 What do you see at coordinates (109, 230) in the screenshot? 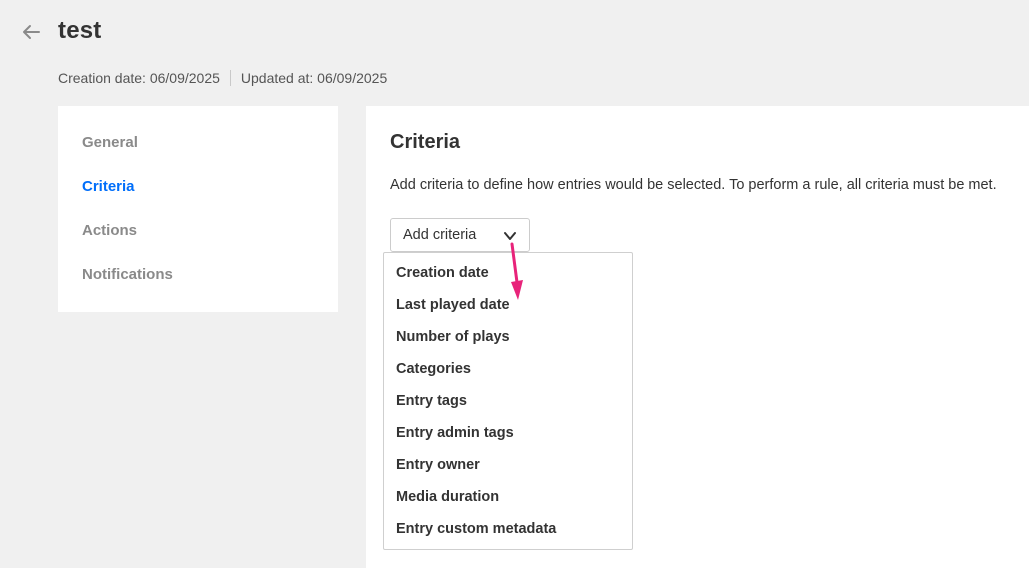
I see `sidebar-item-actions: Actions` at bounding box center [109, 230].